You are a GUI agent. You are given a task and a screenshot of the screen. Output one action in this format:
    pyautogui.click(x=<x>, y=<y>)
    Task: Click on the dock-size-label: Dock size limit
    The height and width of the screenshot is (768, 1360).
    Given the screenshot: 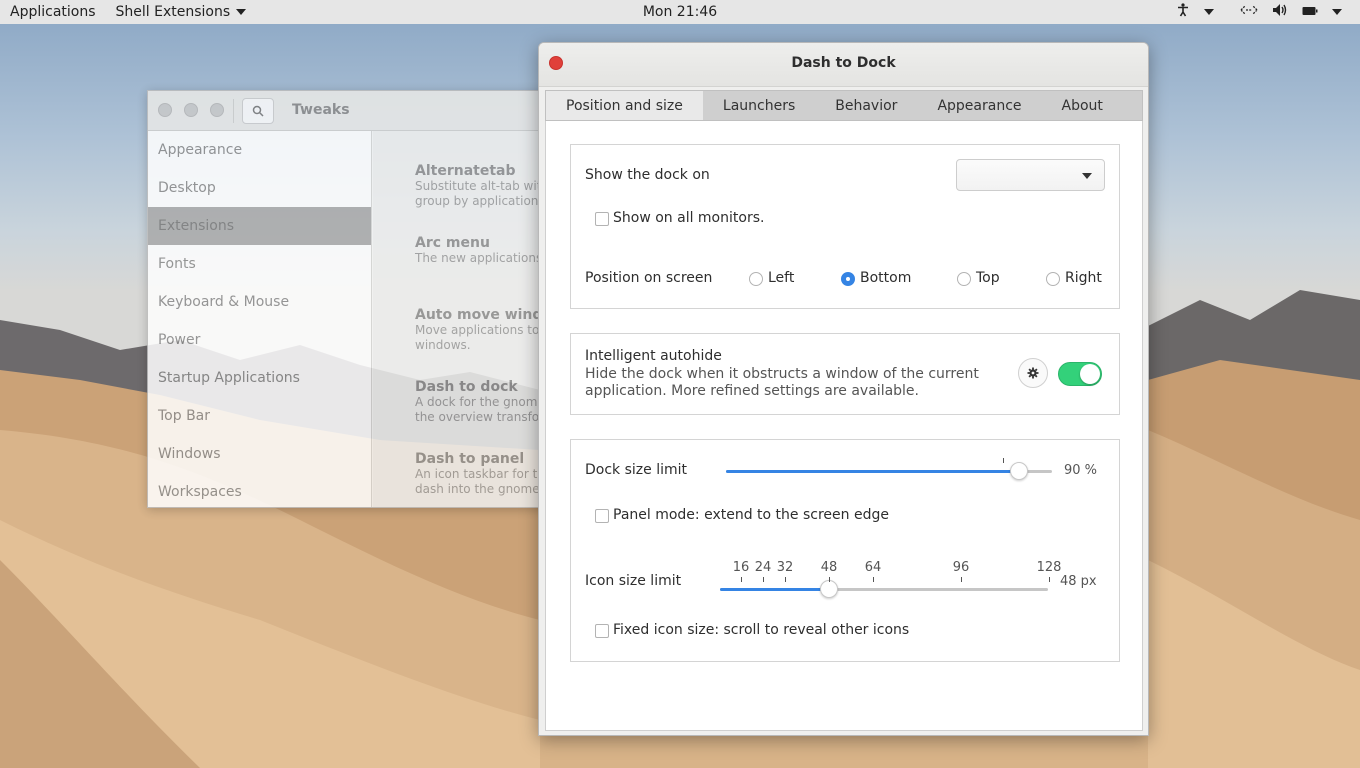 What is the action you would take?
    pyautogui.click(x=636, y=470)
    